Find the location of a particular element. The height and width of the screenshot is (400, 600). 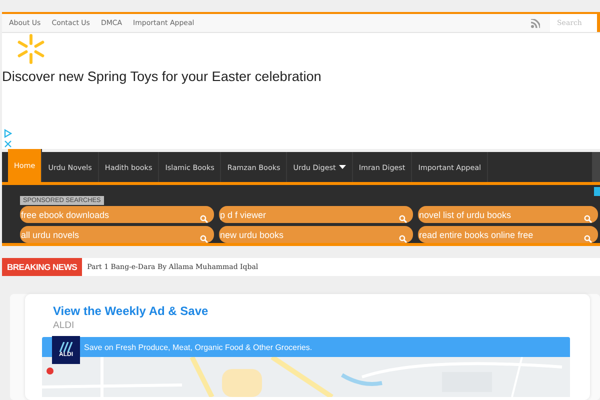

stripes-icon is located at coordinates (66, 347).